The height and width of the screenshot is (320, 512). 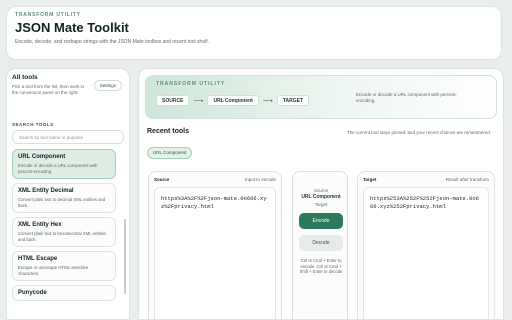 What do you see at coordinates (293, 100) in the screenshot?
I see `flow-target-pill: TARGET` at bounding box center [293, 100].